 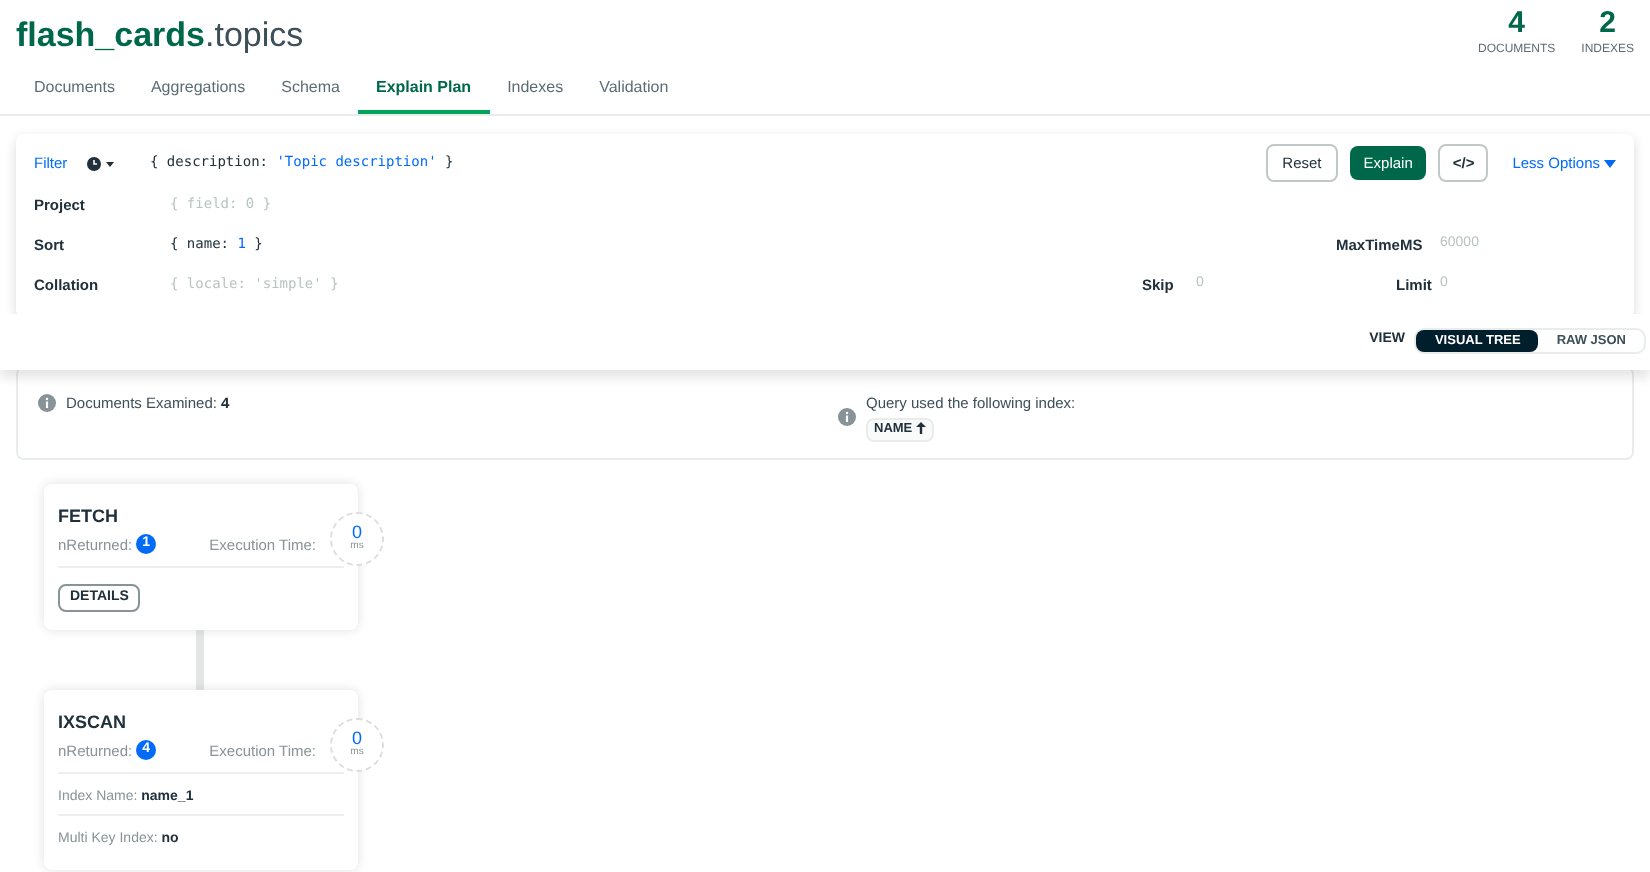 I want to click on caret-icon, so click(x=1610, y=163).